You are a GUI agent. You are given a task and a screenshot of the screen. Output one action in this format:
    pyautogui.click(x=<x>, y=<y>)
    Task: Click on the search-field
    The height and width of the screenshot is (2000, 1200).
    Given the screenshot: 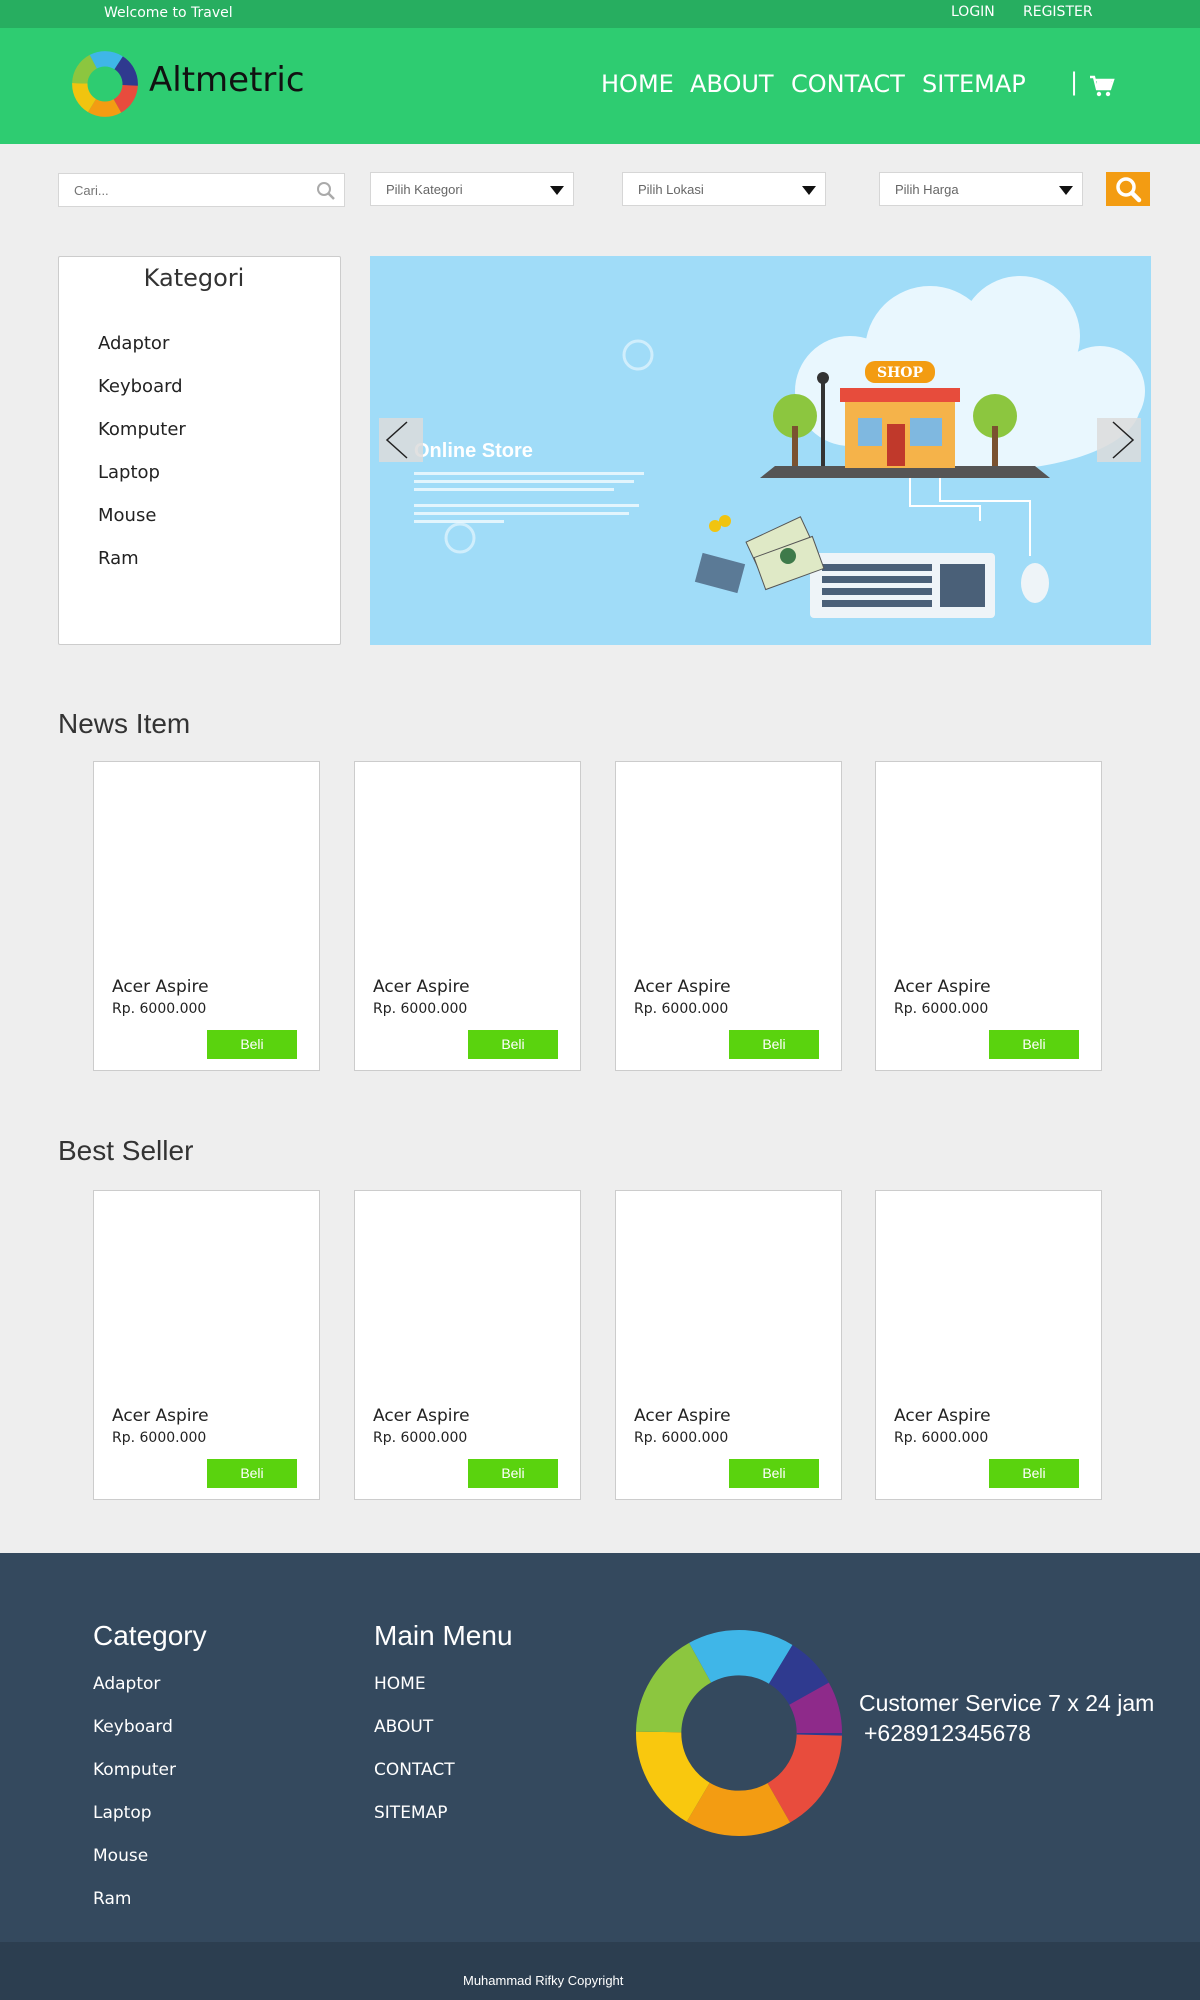 What is the action you would take?
    pyautogui.click(x=201, y=190)
    